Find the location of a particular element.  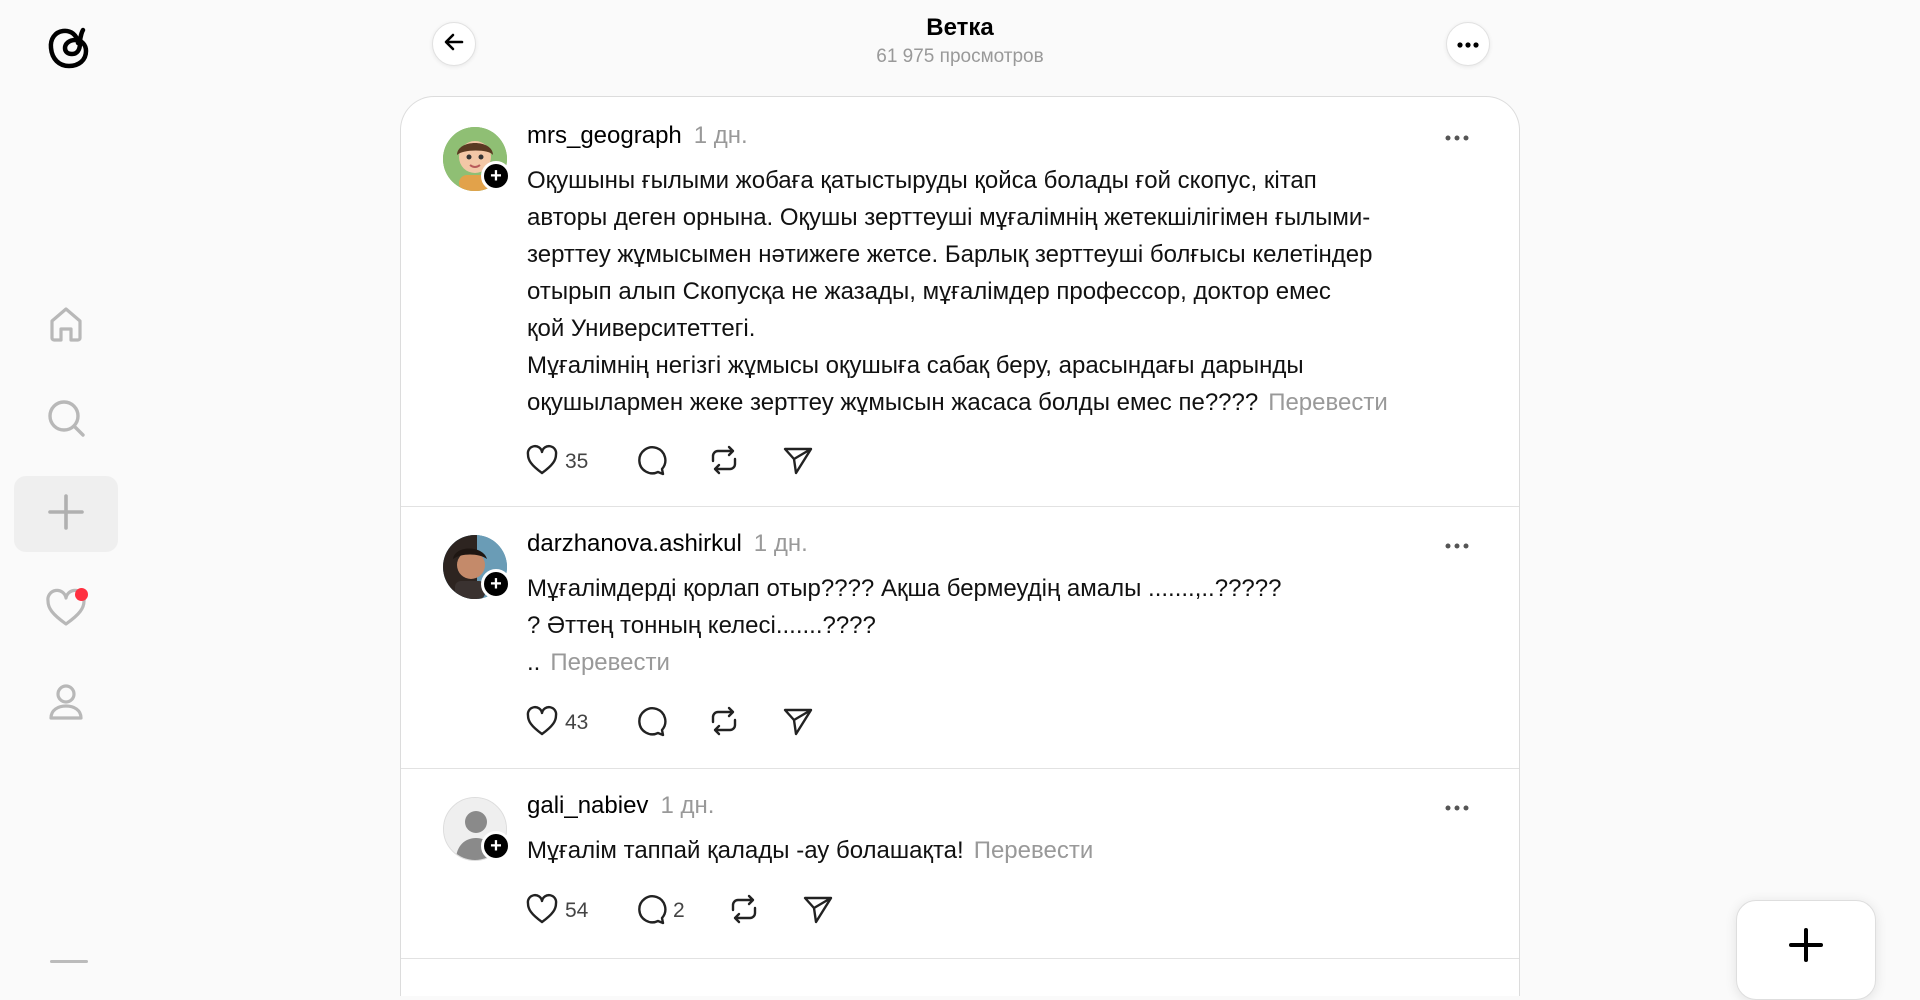

view-count: 61 975 просмотров is located at coordinates (960, 56).